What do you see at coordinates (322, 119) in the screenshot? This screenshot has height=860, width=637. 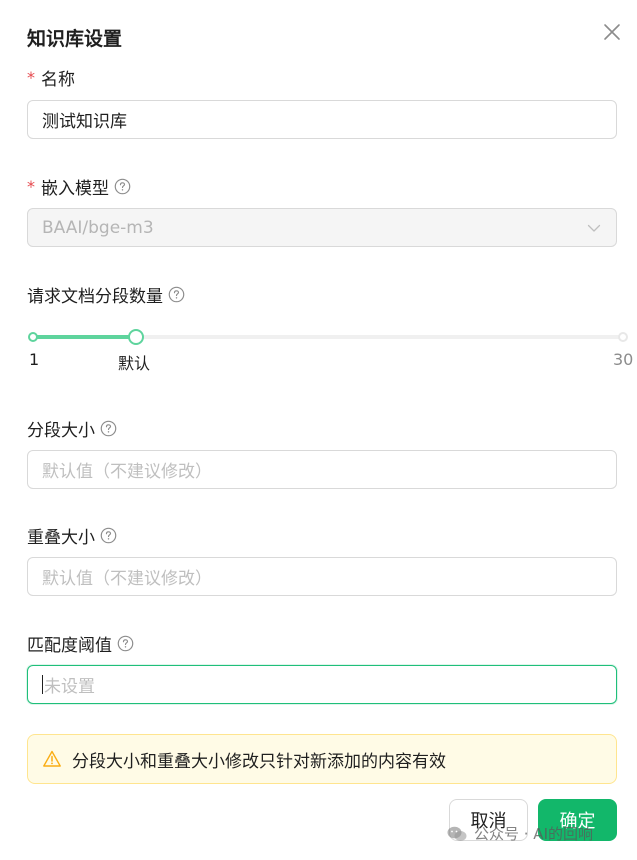 I see `name-input: 测试知识库` at bounding box center [322, 119].